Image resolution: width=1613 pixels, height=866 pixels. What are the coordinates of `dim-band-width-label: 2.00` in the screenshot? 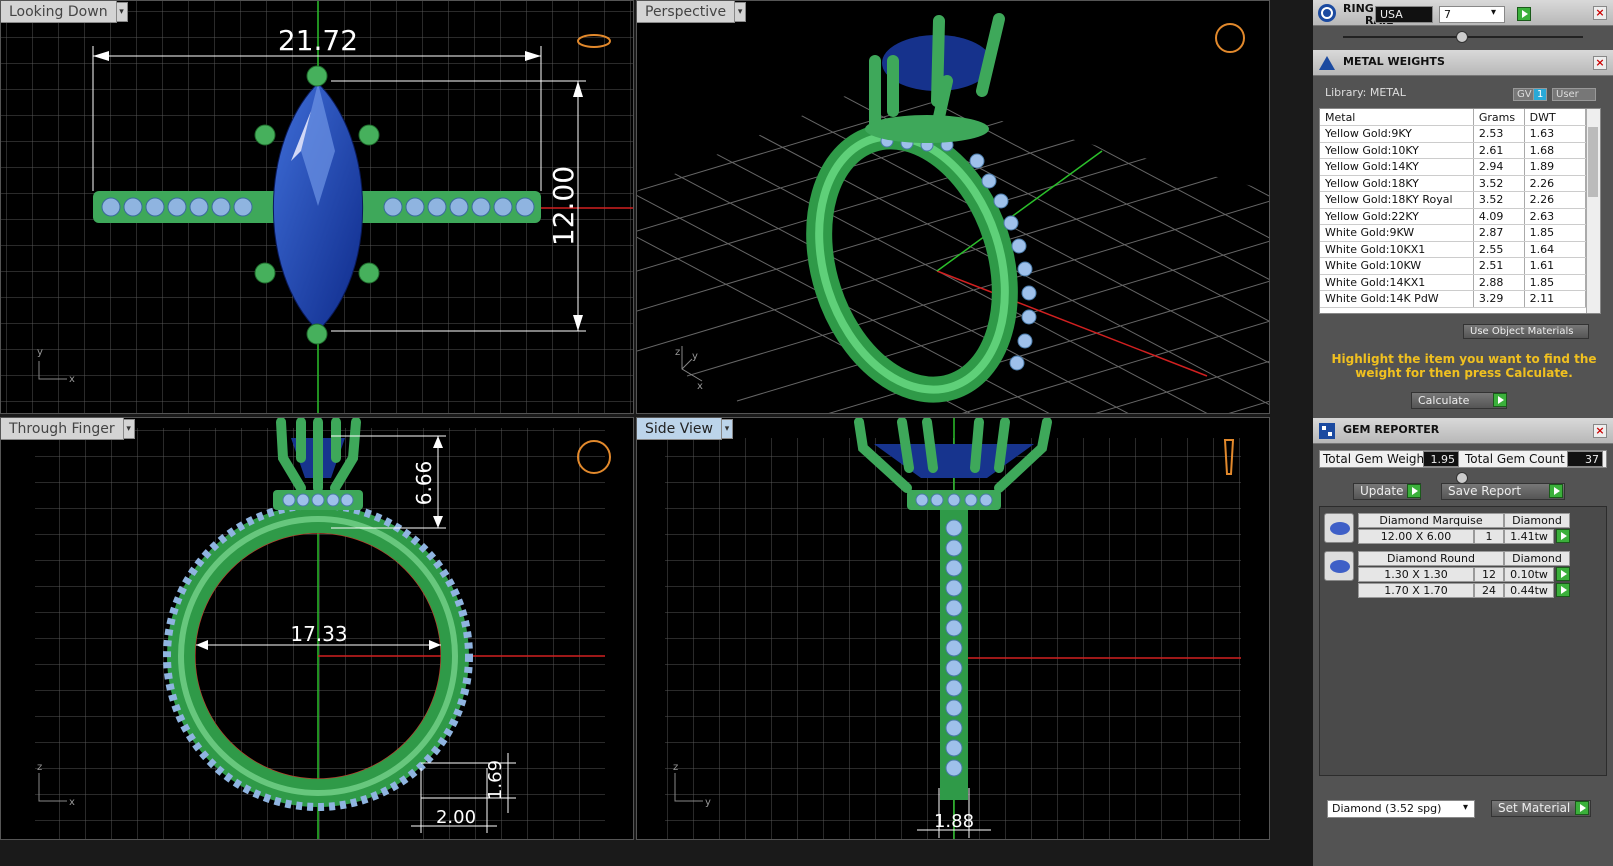 It's located at (456, 817).